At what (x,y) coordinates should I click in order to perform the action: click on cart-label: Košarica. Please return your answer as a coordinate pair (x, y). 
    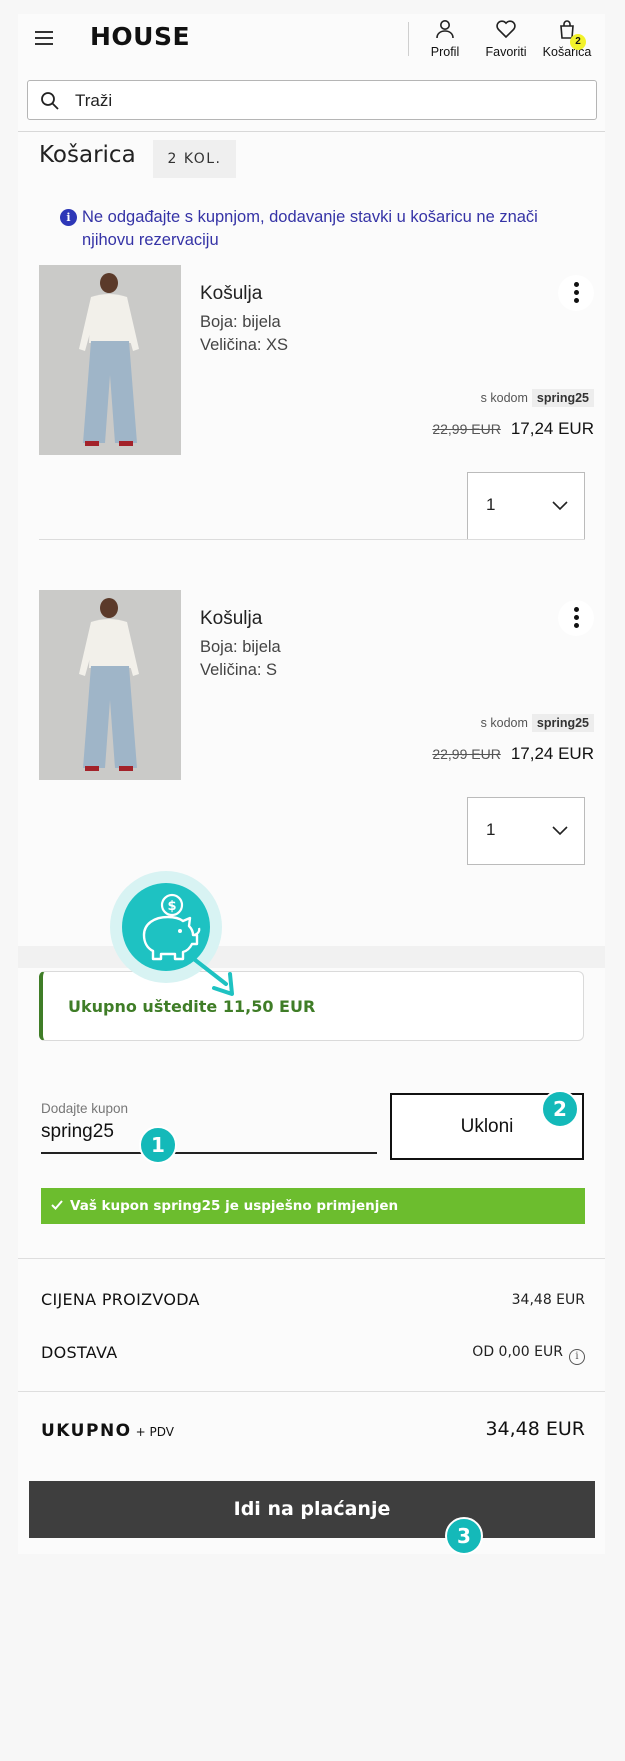
    Looking at the image, I should click on (567, 52).